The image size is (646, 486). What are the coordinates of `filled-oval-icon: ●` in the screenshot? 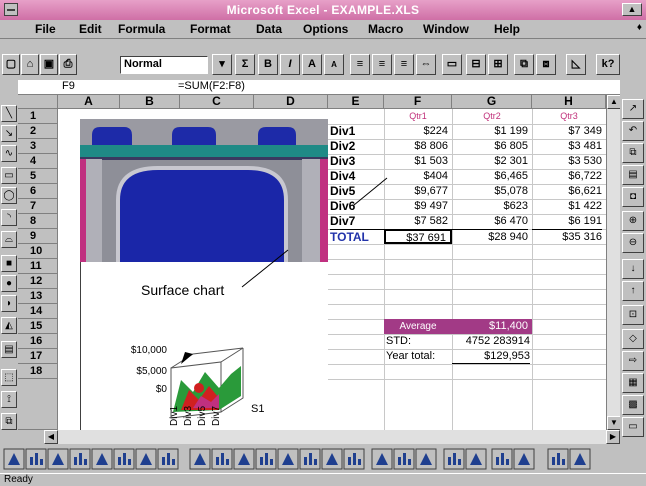 It's located at (9, 283).